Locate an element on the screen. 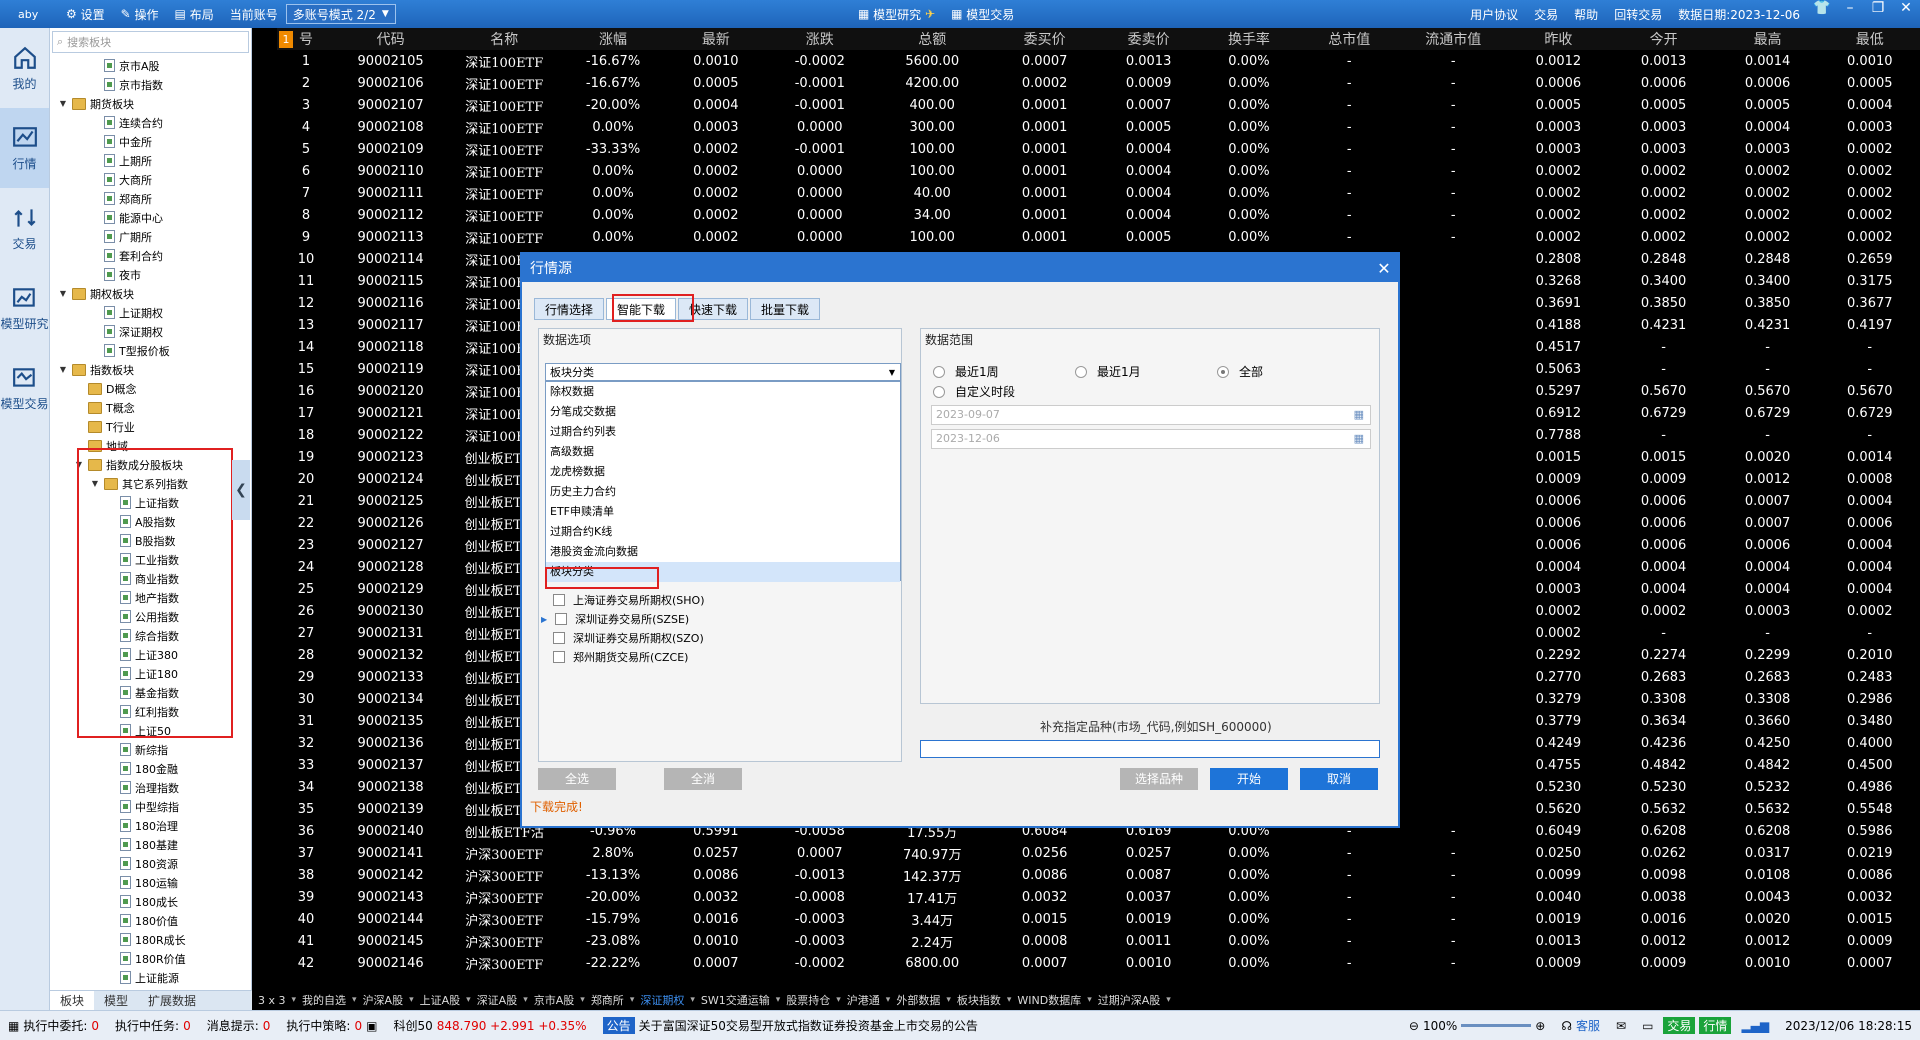 The height and width of the screenshot is (1040, 1920). turnaround-trade-link: 回转交易 is located at coordinates (1638, 14).